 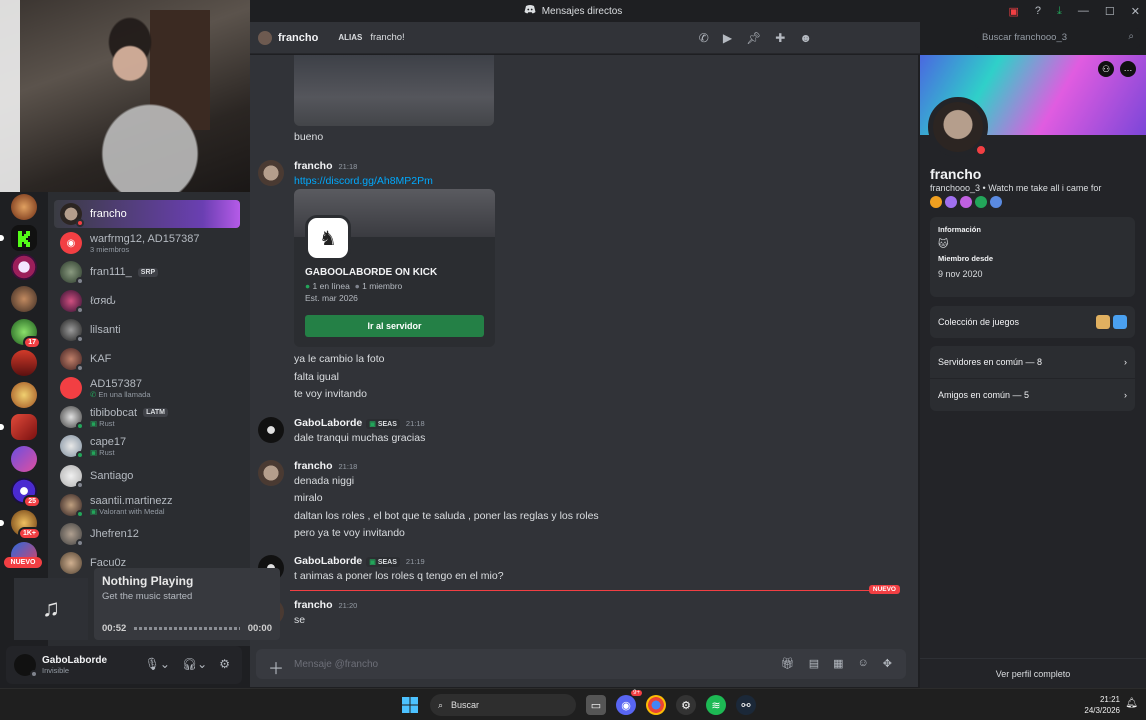 I want to click on steam-icon: ⚯, so click(x=746, y=705).